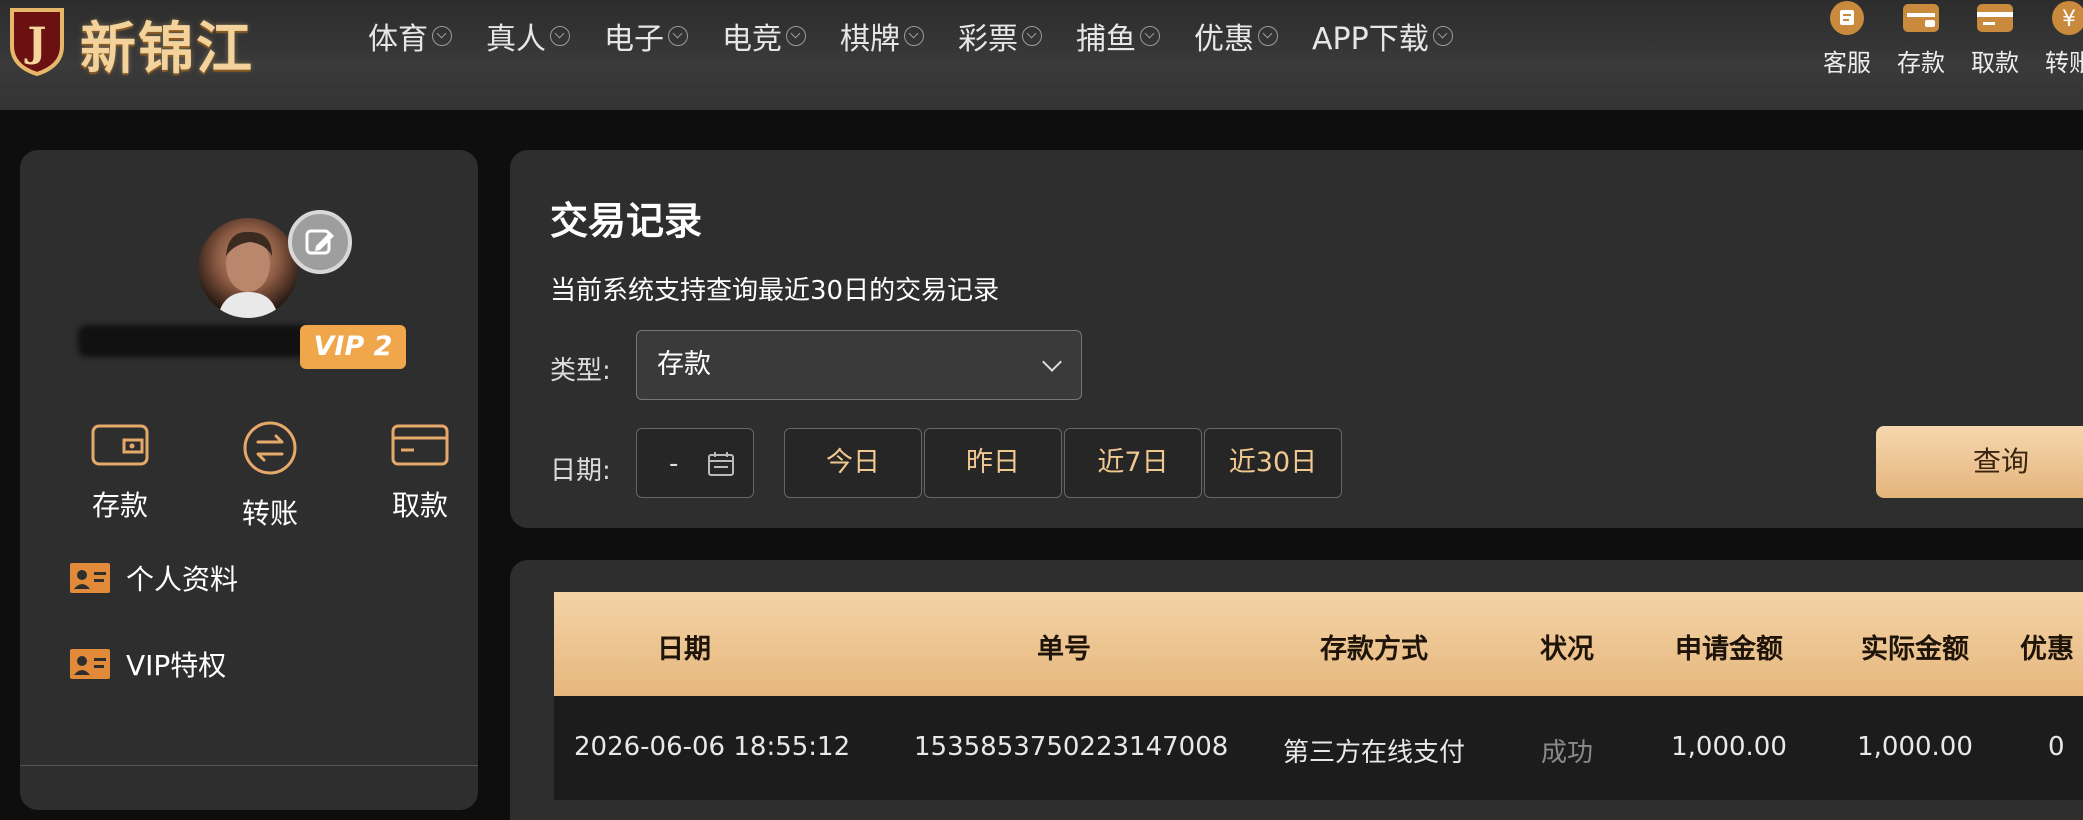 This screenshot has height=820, width=2083. I want to click on tool-customer-service: 客服, so click(1847, 39).